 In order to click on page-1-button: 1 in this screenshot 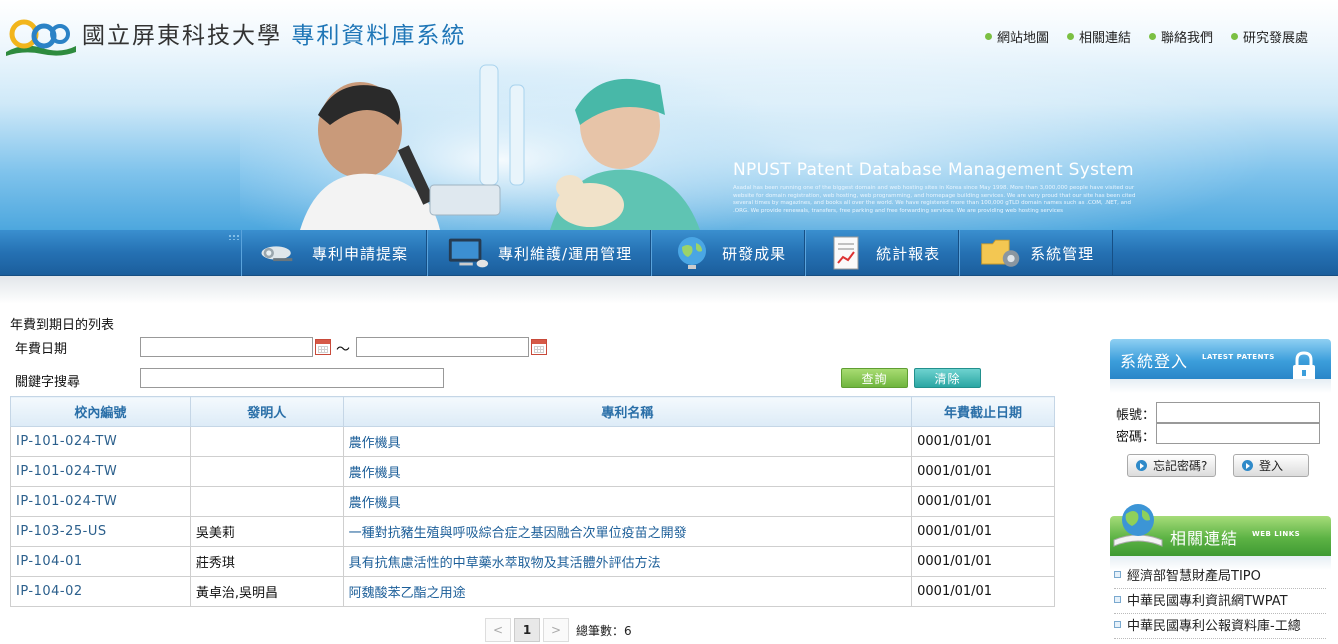, I will do `click(527, 630)`.